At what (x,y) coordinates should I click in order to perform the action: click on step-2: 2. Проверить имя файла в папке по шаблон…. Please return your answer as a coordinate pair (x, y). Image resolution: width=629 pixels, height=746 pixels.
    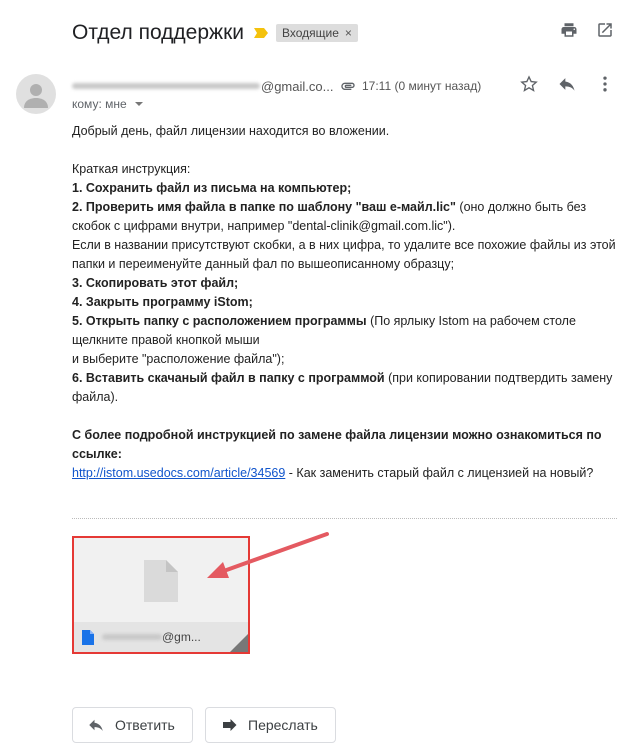
    Looking at the image, I should click on (264, 207).